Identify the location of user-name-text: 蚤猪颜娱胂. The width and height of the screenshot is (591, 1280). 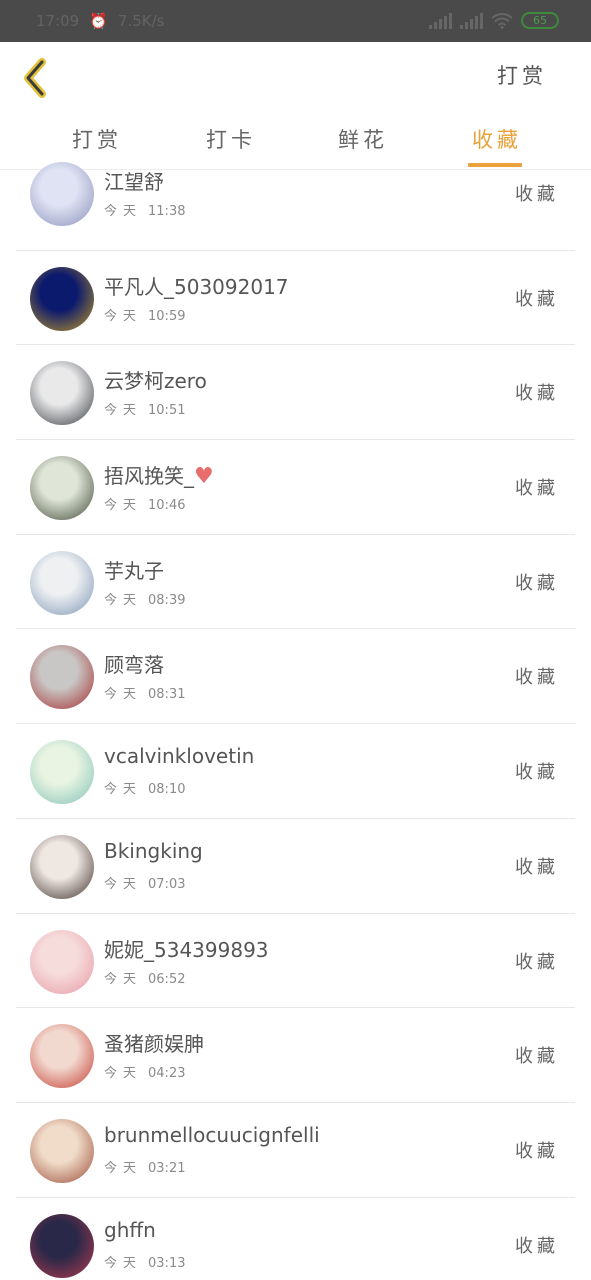
(154, 1044).